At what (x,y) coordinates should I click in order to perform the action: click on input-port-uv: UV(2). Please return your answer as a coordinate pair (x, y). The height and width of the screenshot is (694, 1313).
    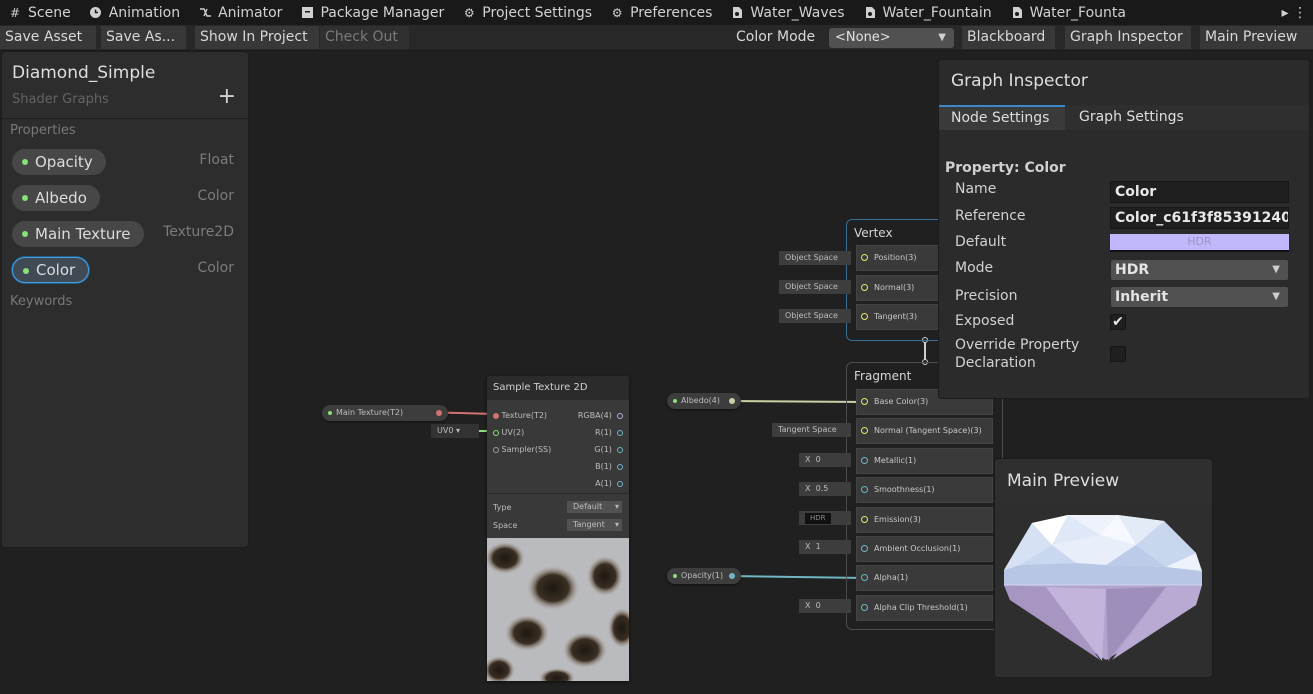
    Looking at the image, I should click on (508, 432).